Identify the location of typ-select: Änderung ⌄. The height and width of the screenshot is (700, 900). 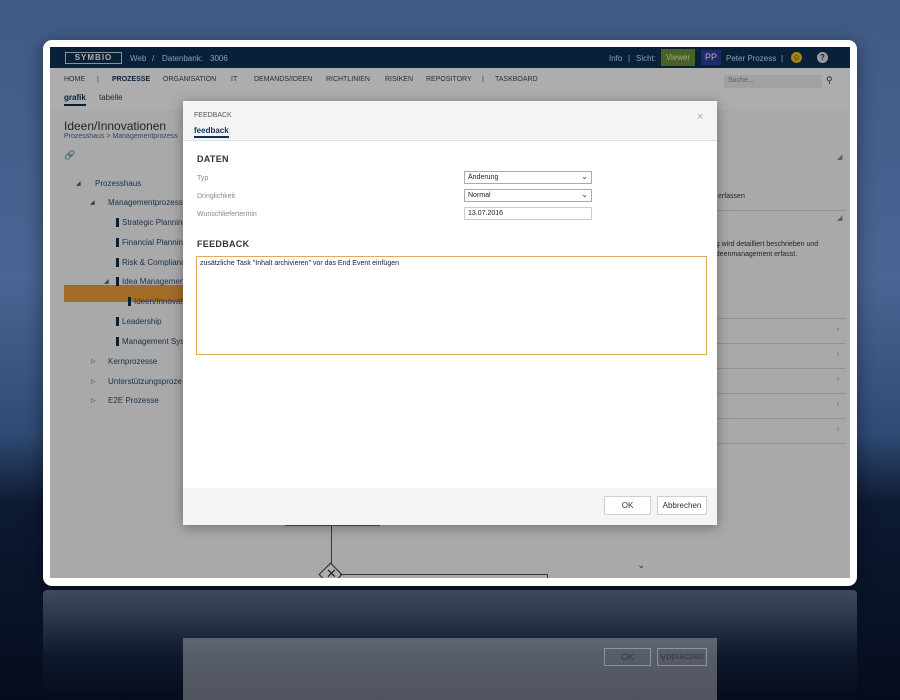
(528, 177).